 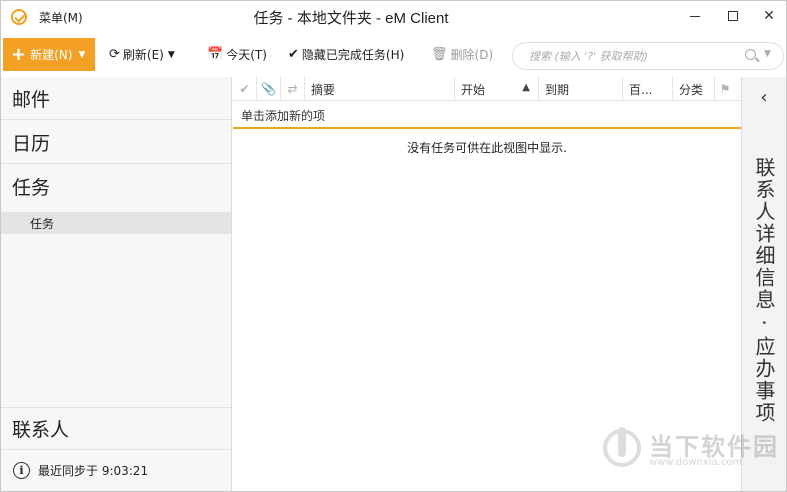 What do you see at coordinates (351, 18) in the screenshot?
I see `window-title: 任务 - 本地文件夹 - eM Client` at bounding box center [351, 18].